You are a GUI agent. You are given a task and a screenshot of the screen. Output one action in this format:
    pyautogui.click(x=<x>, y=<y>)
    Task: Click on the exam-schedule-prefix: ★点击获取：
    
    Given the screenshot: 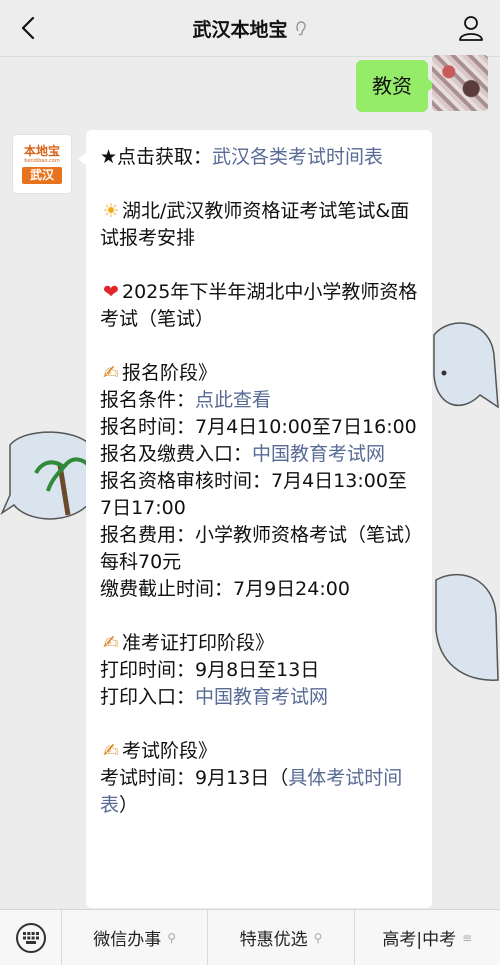 What is the action you would take?
    pyautogui.click(x=156, y=157)
    